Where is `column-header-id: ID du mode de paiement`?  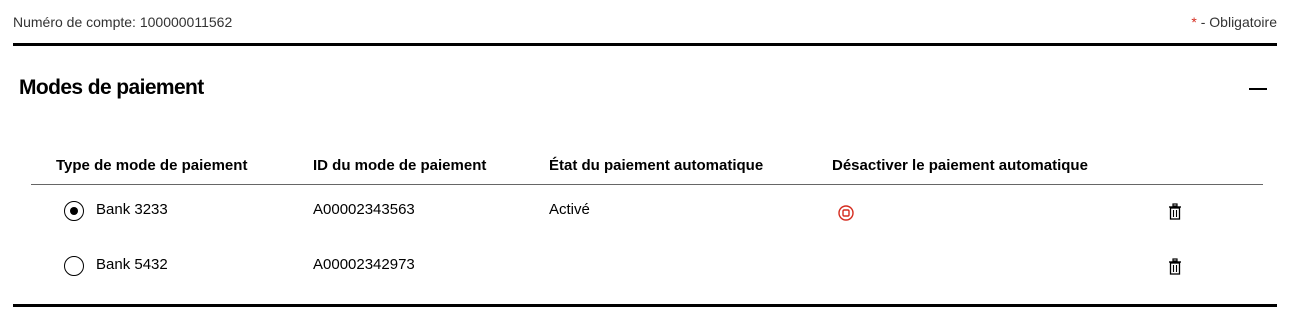 column-header-id: ID du mode de paiement is located at coordinates (400, 165).